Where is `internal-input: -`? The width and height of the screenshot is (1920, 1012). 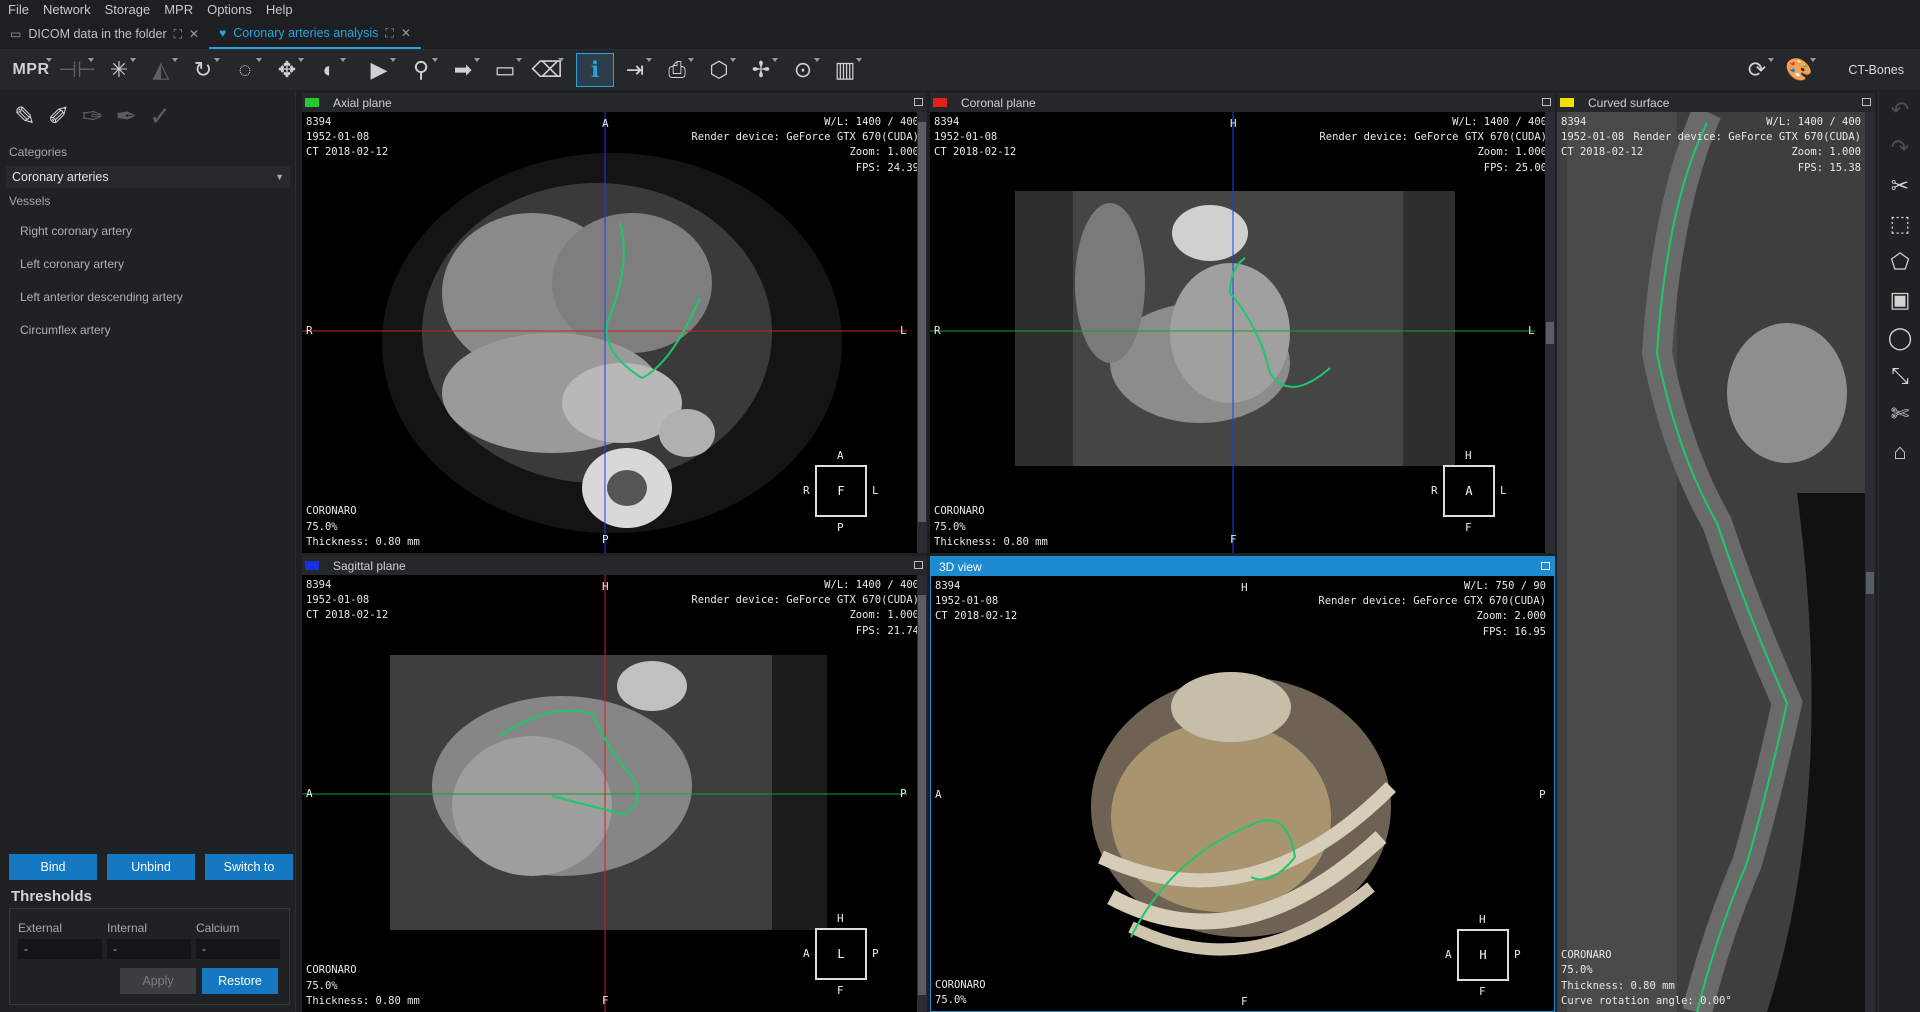
internal-input: - is located at coordinates (149, 949).